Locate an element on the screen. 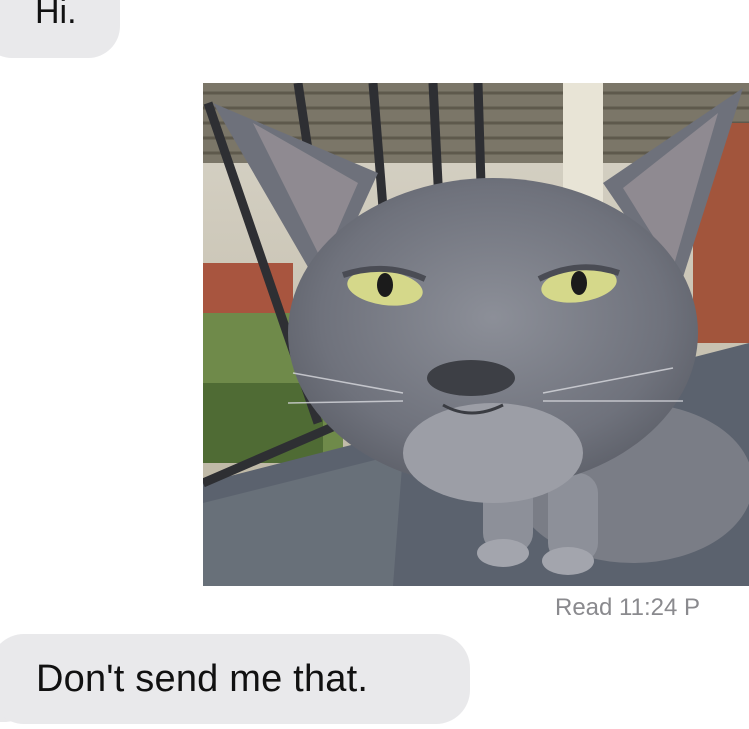  message-text: Hi. is located at coordinates (56, 15).